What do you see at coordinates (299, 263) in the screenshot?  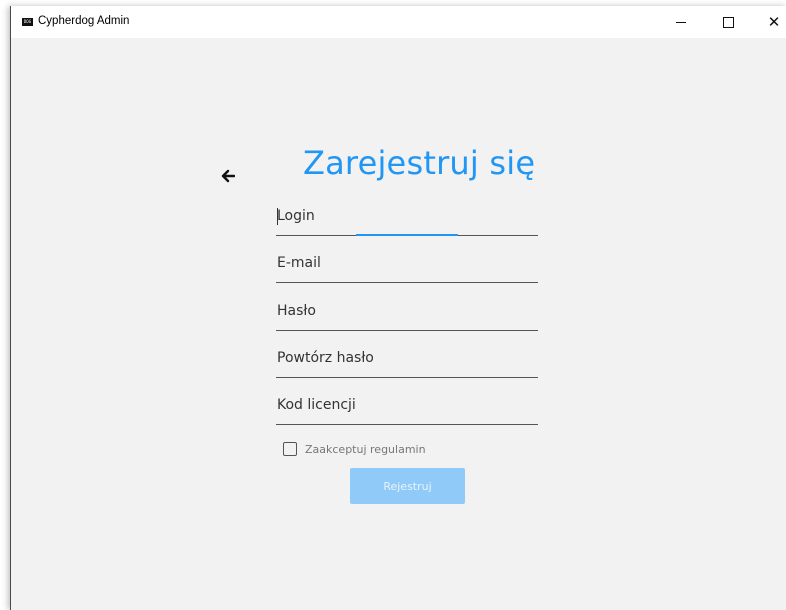 I see `email-label: E-mail` at bounding box center [299, 263].